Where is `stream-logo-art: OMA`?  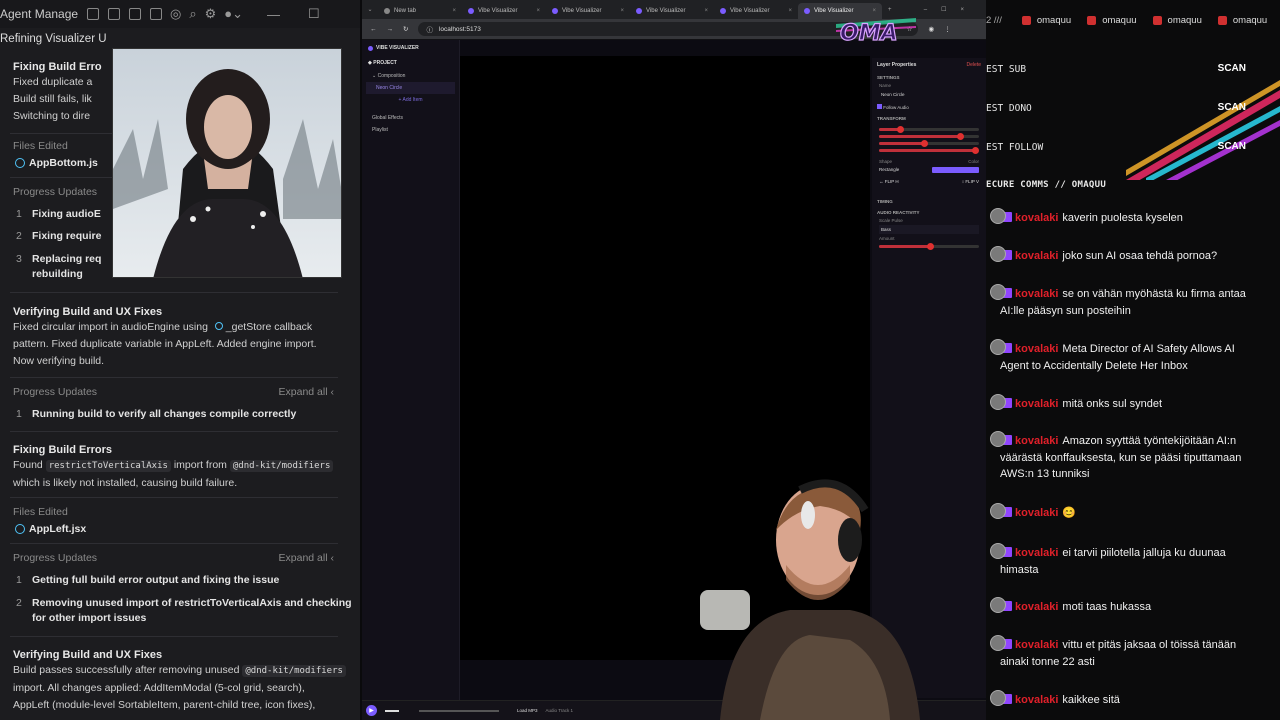
stream-logo-art: OMA is located at coordinates (876, 32).